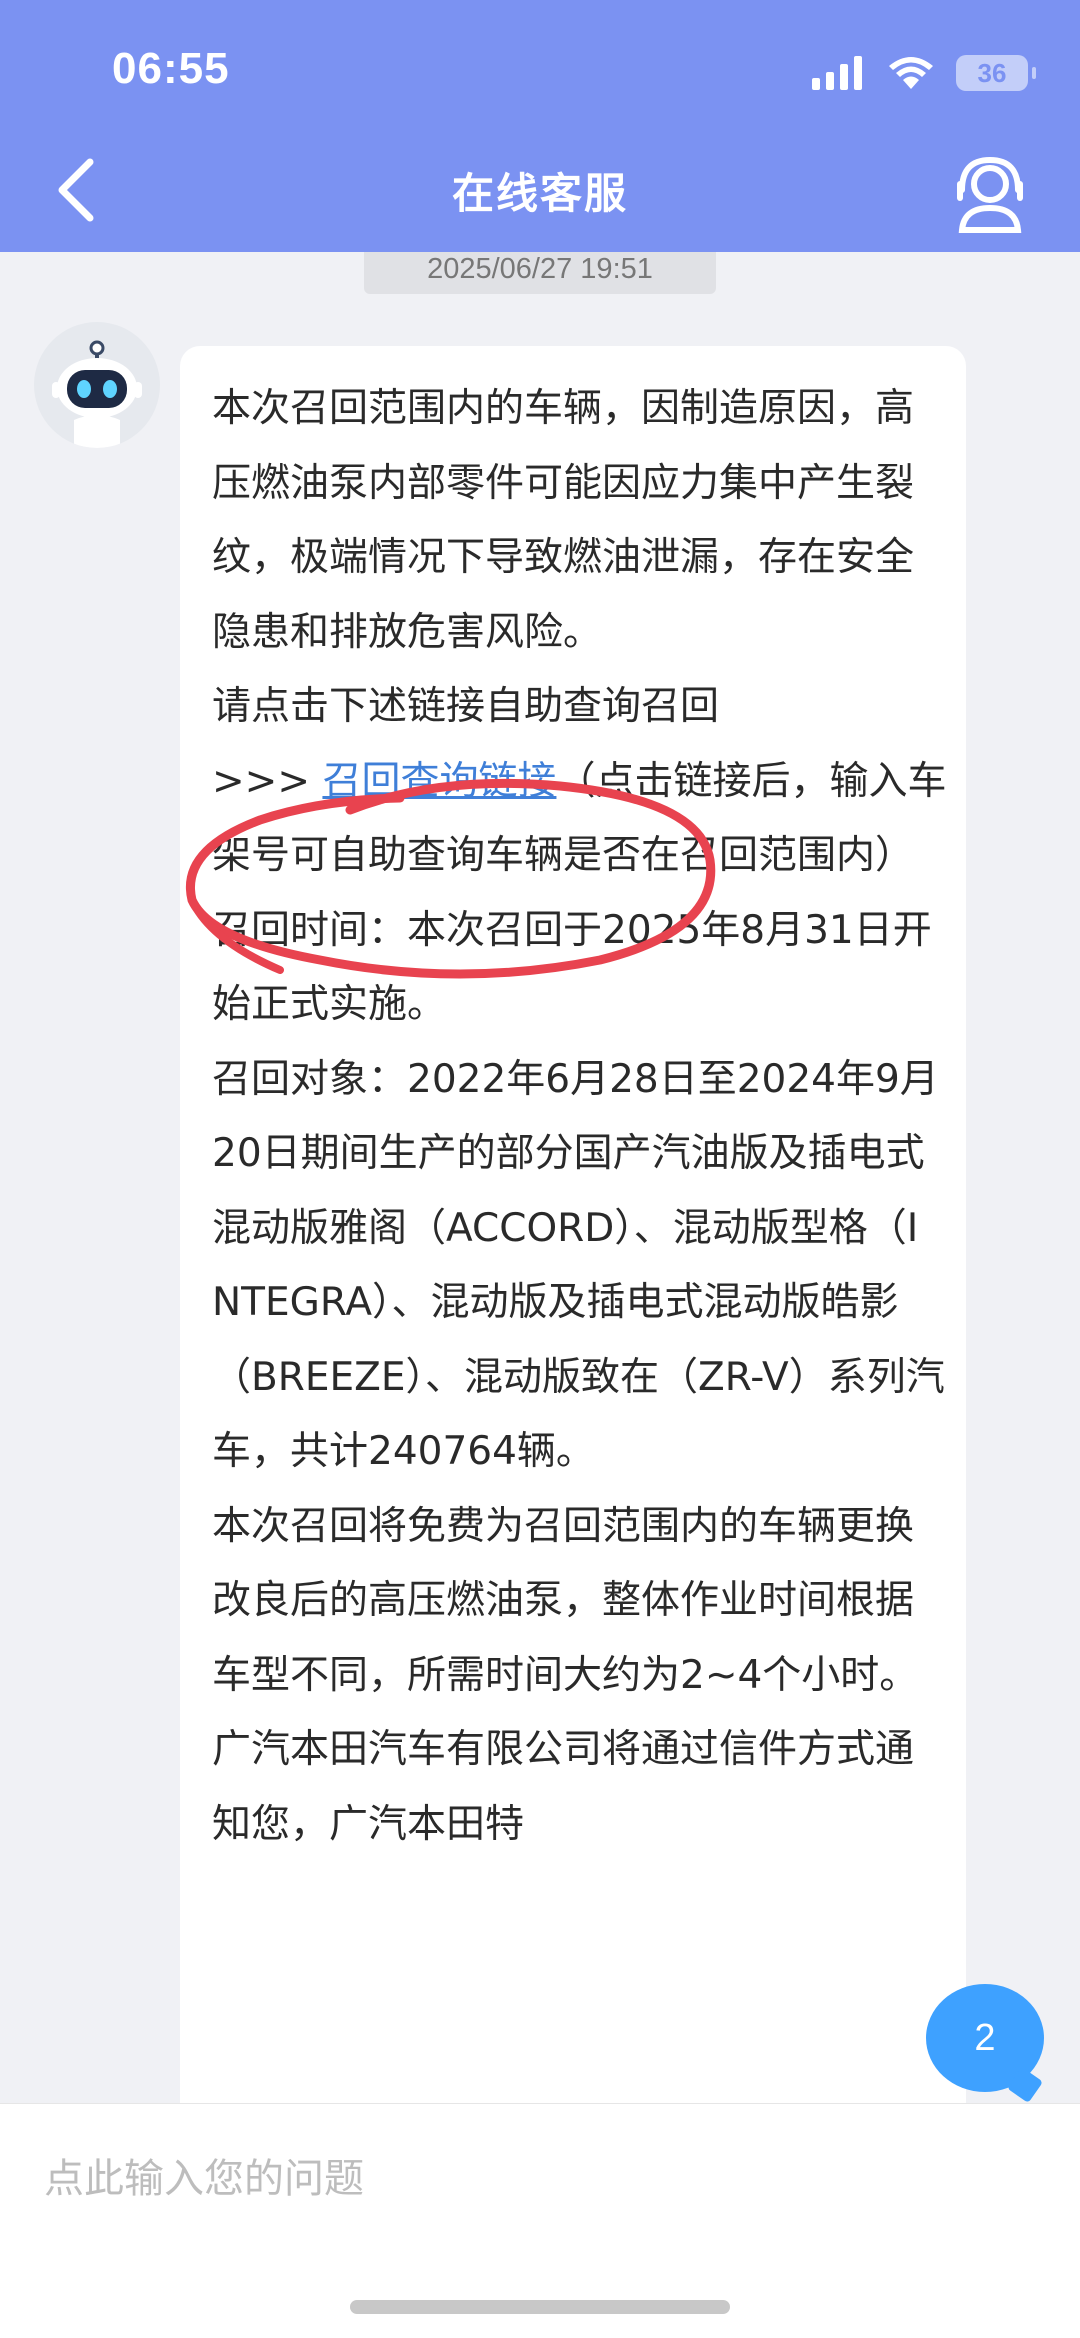 Image resolution: width=1080 pixels, height=2338 pixels. I want to click on home-indicator, so click(540, 2307).